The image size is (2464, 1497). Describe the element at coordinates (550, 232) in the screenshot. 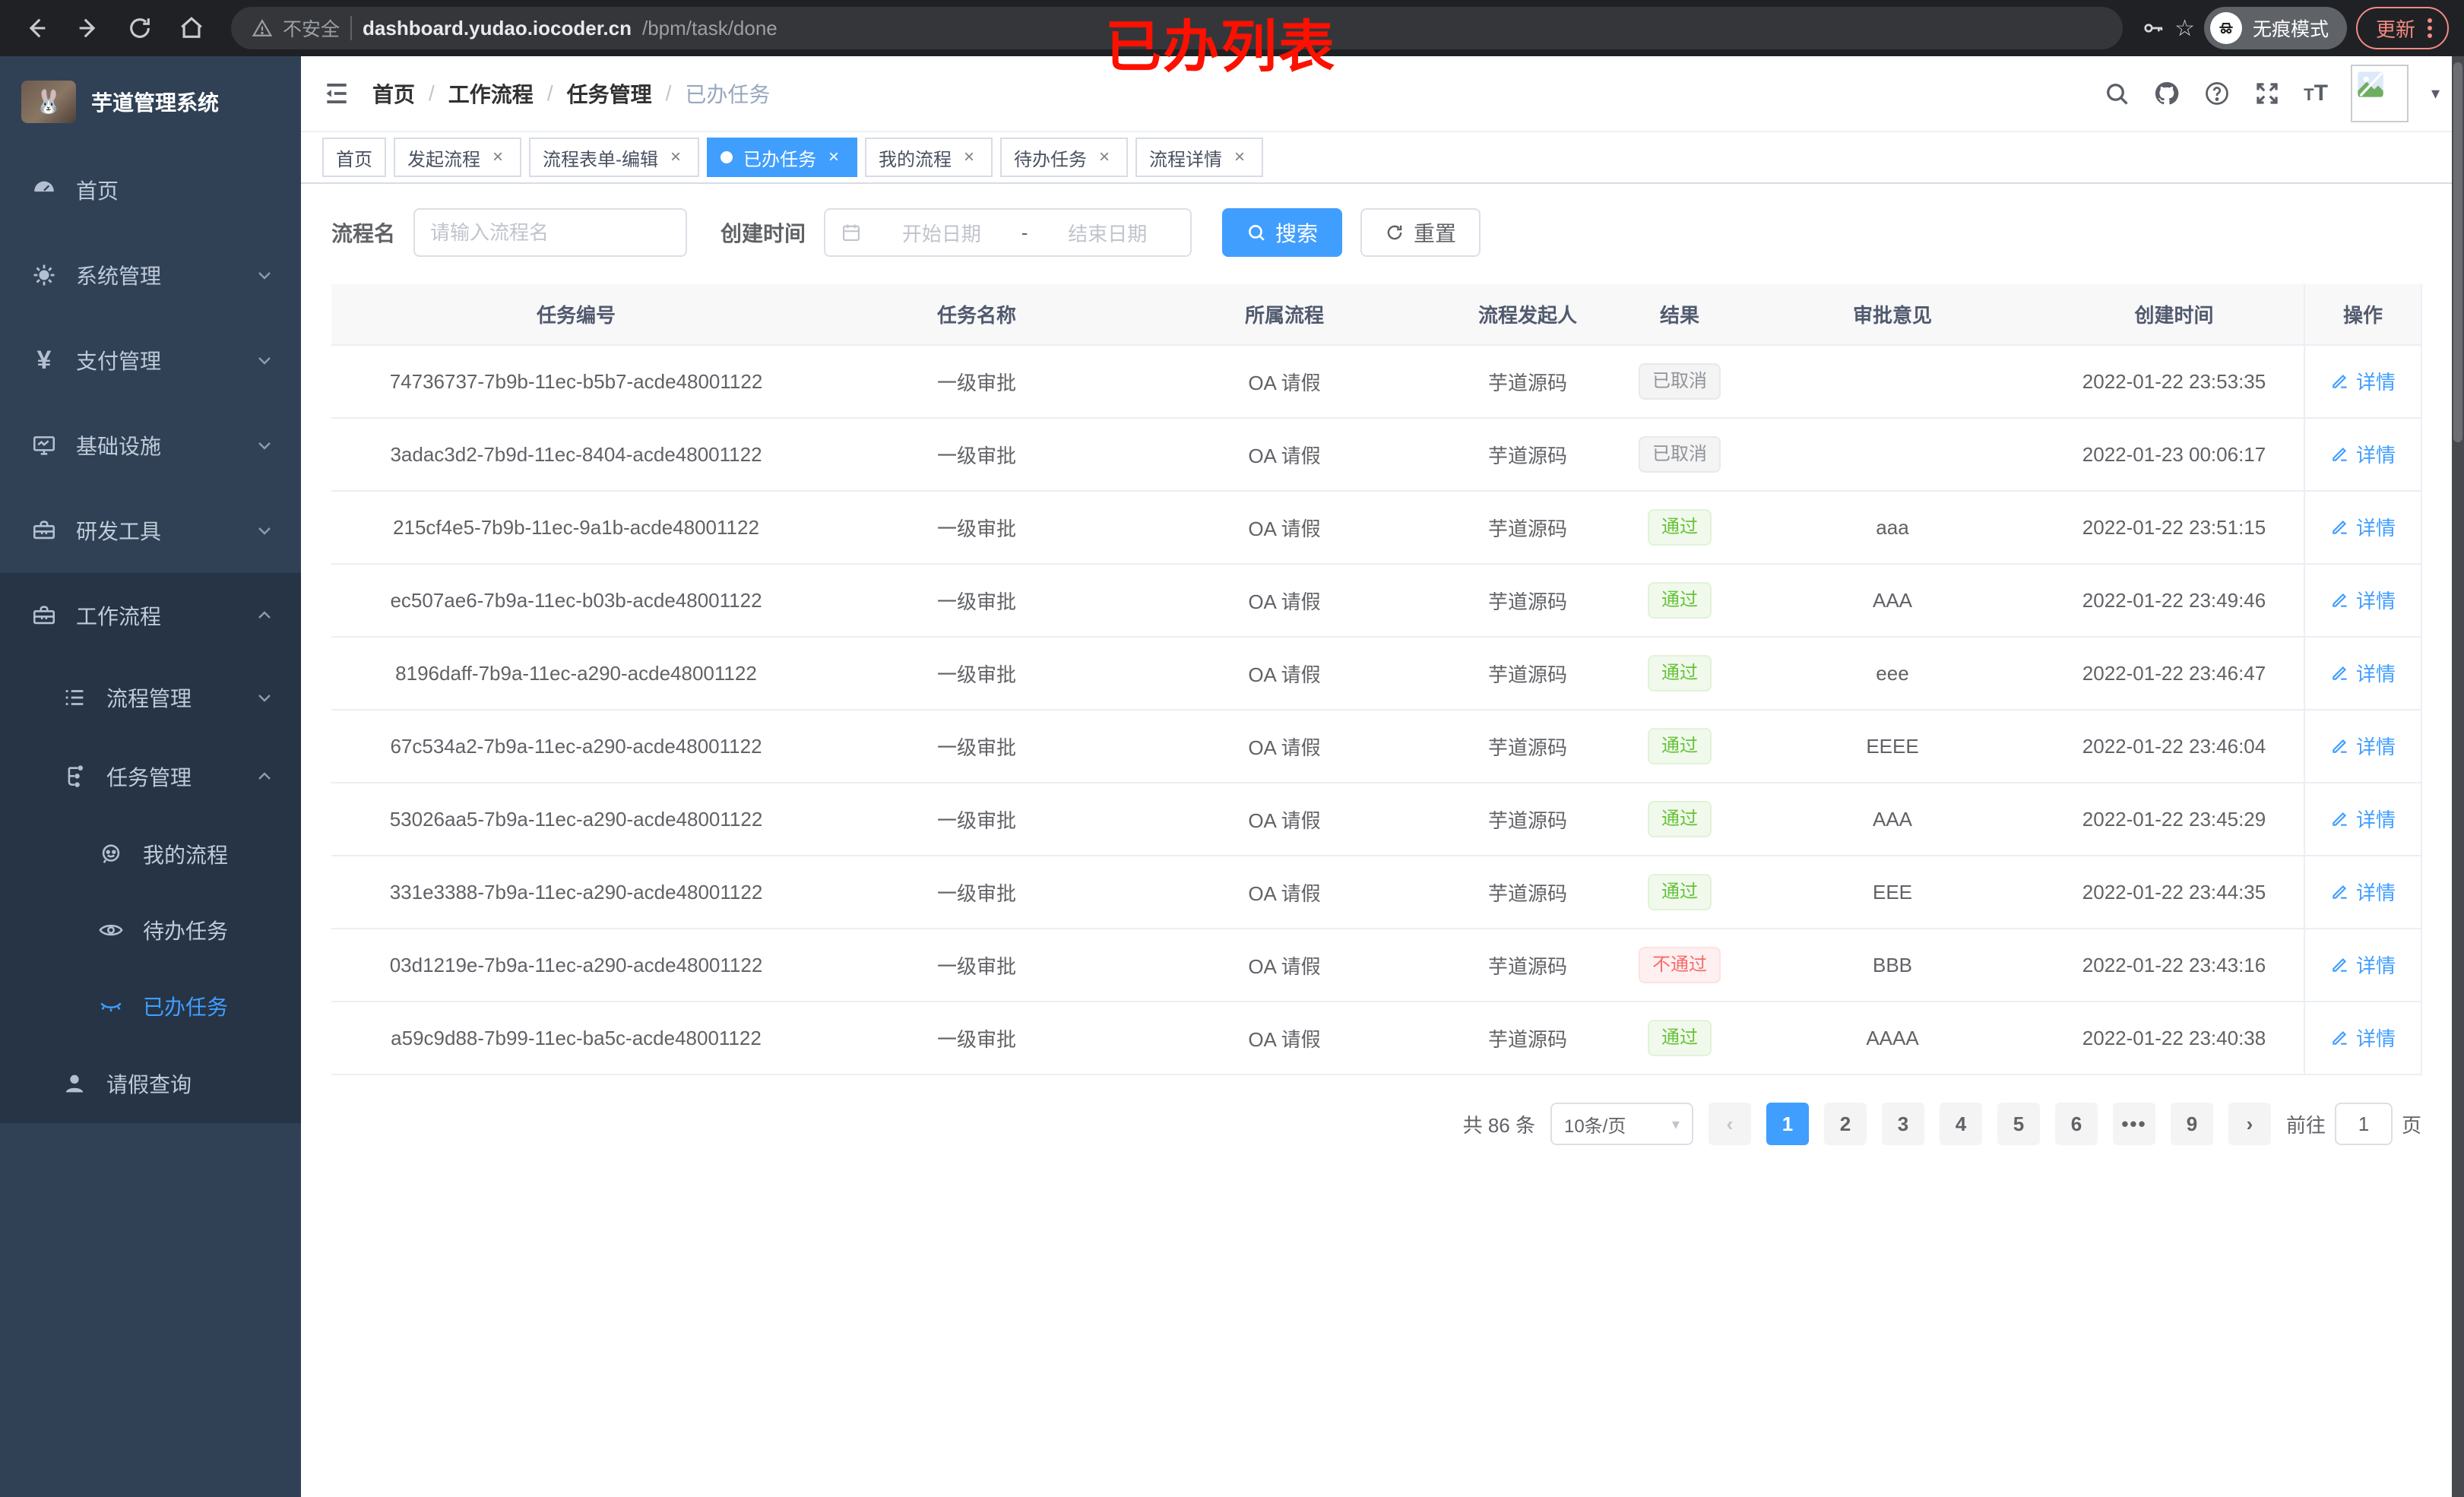

I see `process-name-input` at that location.